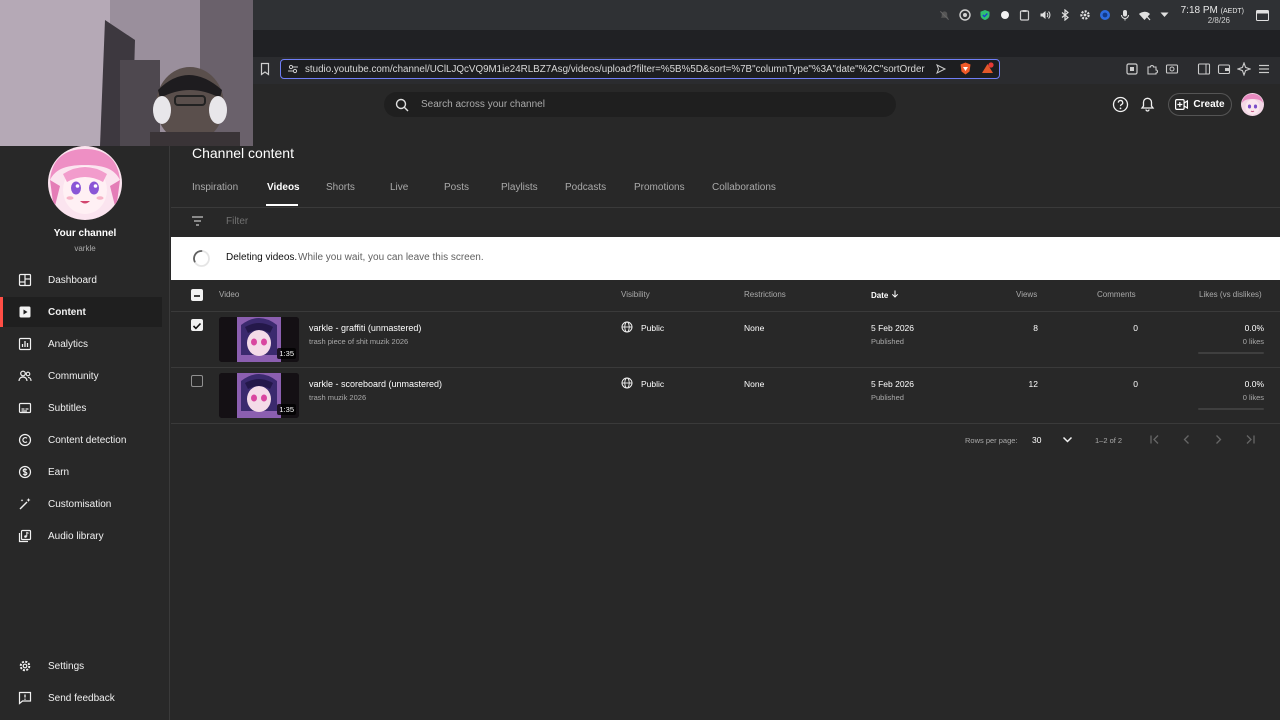 The height and width of the screenshot is (720, 1280). What do you see at coordinates (365, 328) in the screenshot?
I see `video-title: varkle - graffiti (unmastered)` at bounding box center [365, 328].